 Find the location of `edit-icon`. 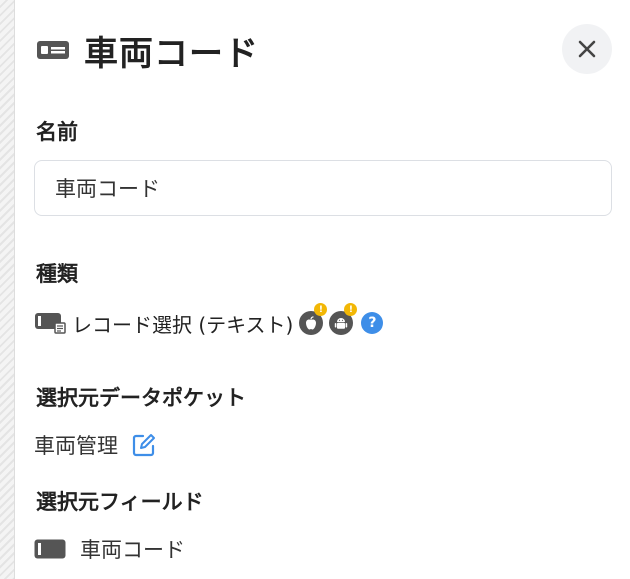

edit-icon is located at coordinates (144, 445).